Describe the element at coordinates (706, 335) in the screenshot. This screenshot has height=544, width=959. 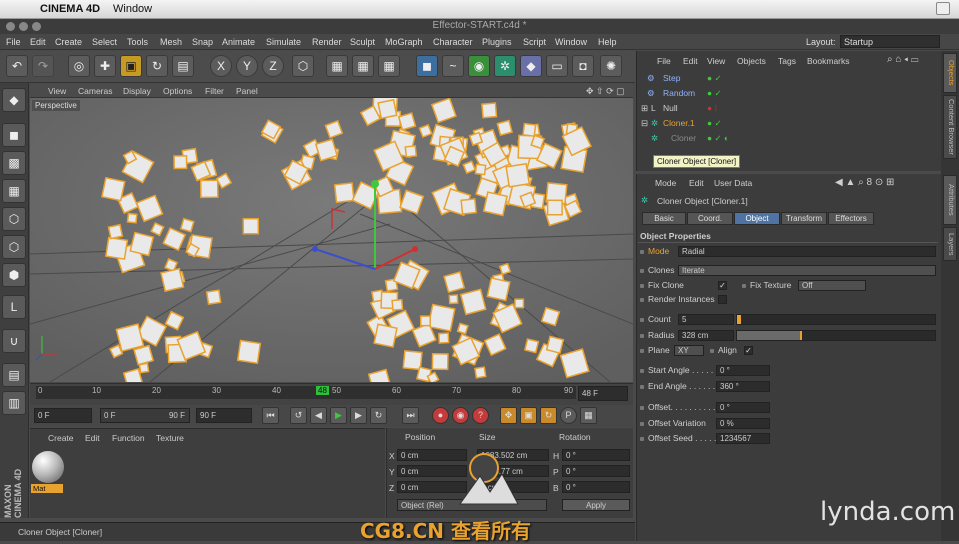
I see `radius-input: 328 cm` at that location.